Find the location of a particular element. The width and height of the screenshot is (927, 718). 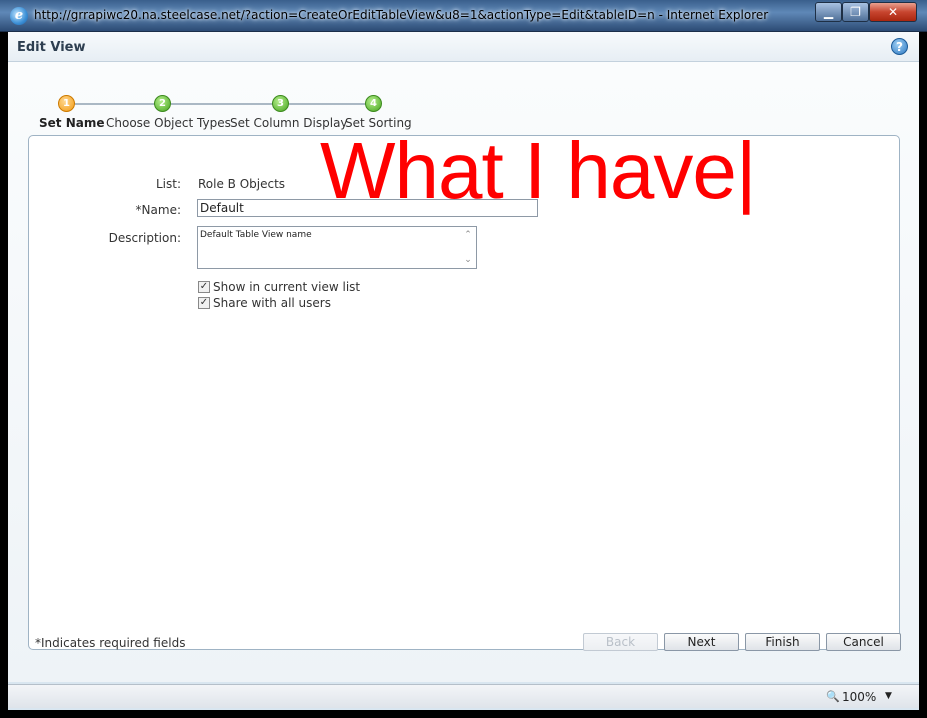

step-2-label: Choose Object Types is located at coordinates (168, 123).